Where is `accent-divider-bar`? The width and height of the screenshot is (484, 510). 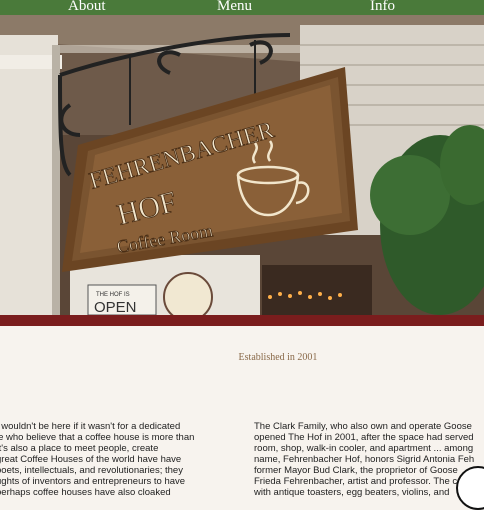 accent-divider-bar is located at coordinates (242, 320).